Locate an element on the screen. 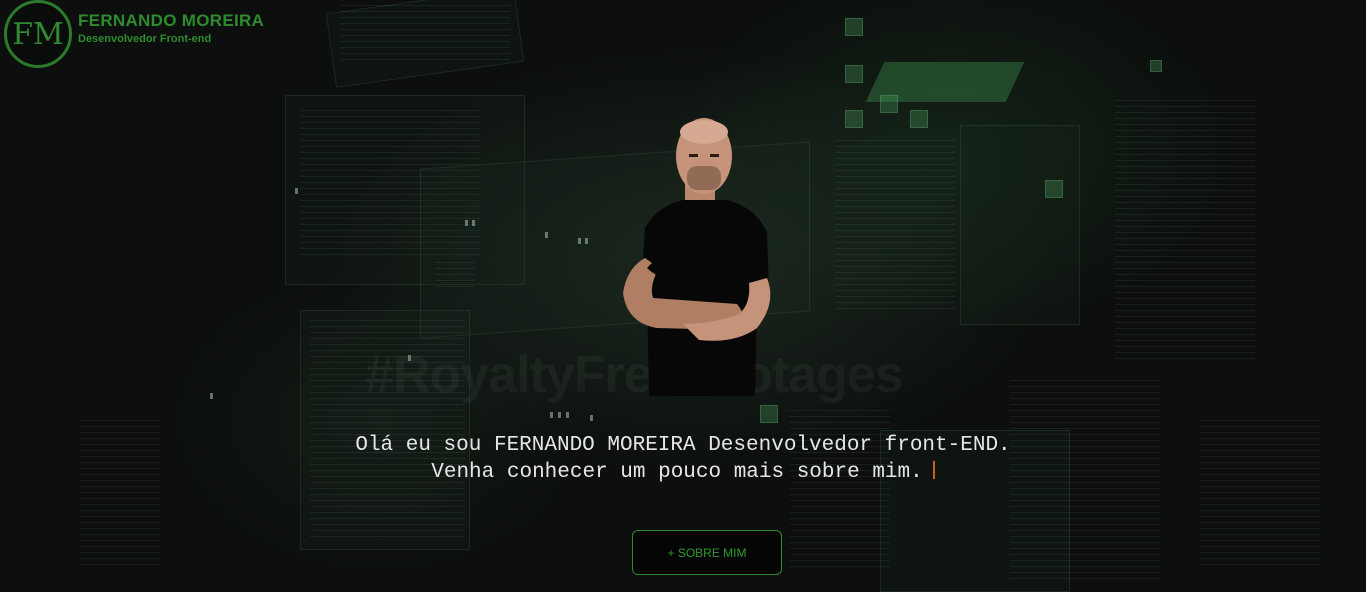 This screenshot has height=592, width=1366. brand-text: FERNANDO MOREIRA Desenvolvedor Front-end is located at coordinates (171, 28).